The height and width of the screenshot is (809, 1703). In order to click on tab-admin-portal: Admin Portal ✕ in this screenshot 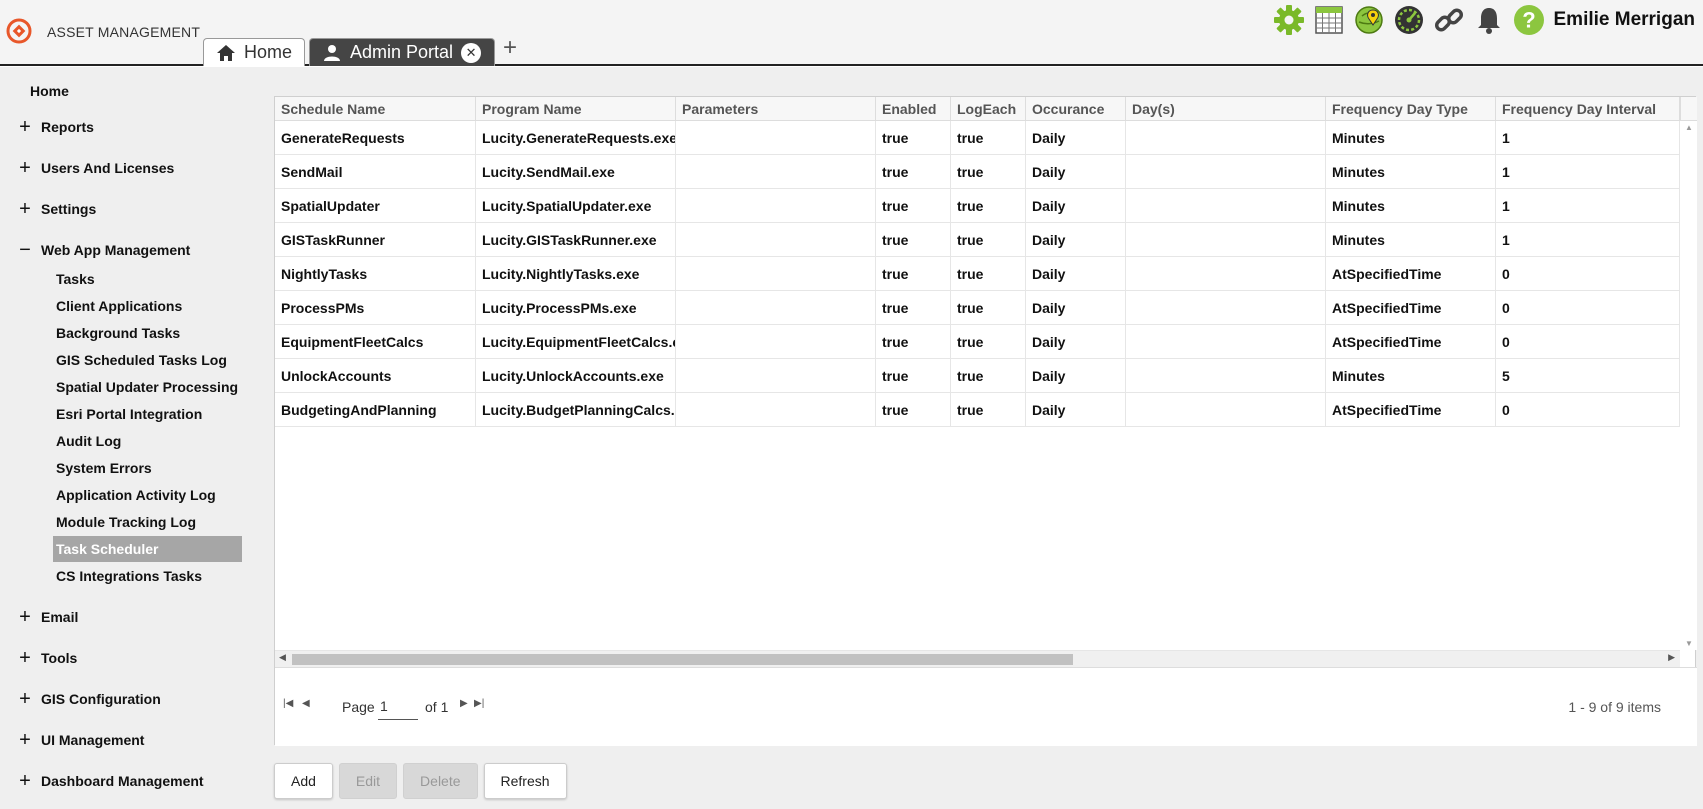, I will do `click(402, 52)`.